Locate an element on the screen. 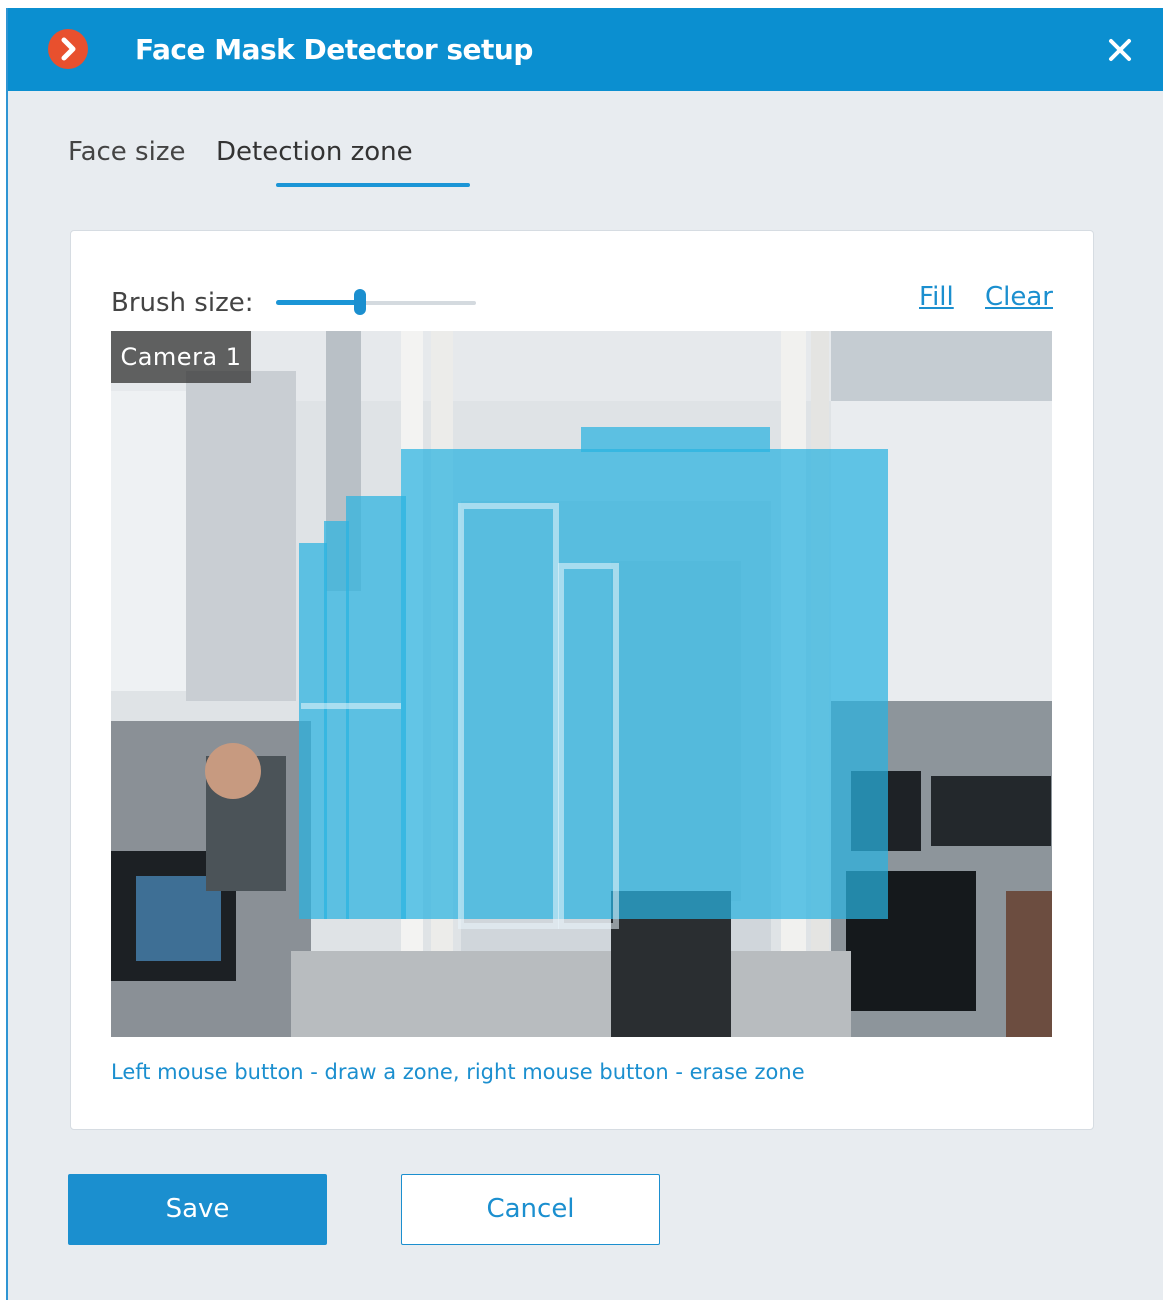 The width and height of the screenshot is (1163, 1300). brush-size-label: Brush size: is located at coordinates (182, 303).